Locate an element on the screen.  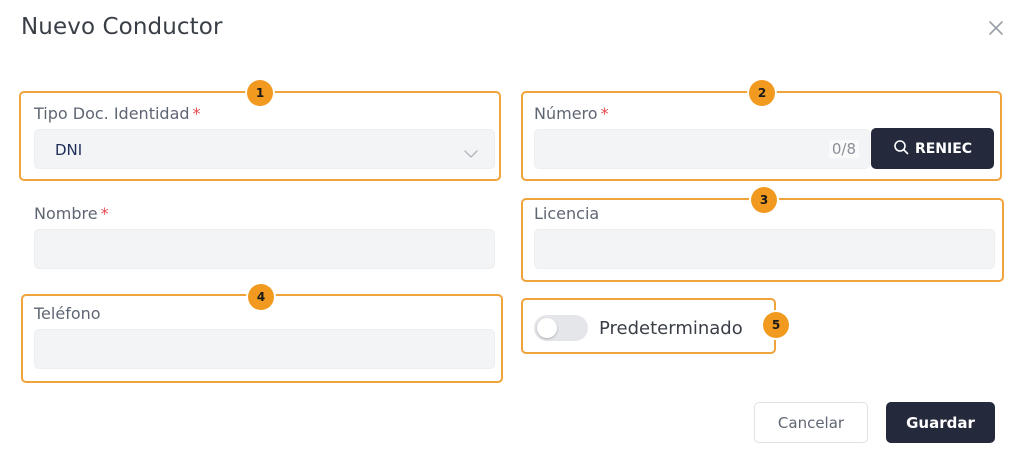
dialog-title: Nuevo Conductor is located at coordinates (122, 27).